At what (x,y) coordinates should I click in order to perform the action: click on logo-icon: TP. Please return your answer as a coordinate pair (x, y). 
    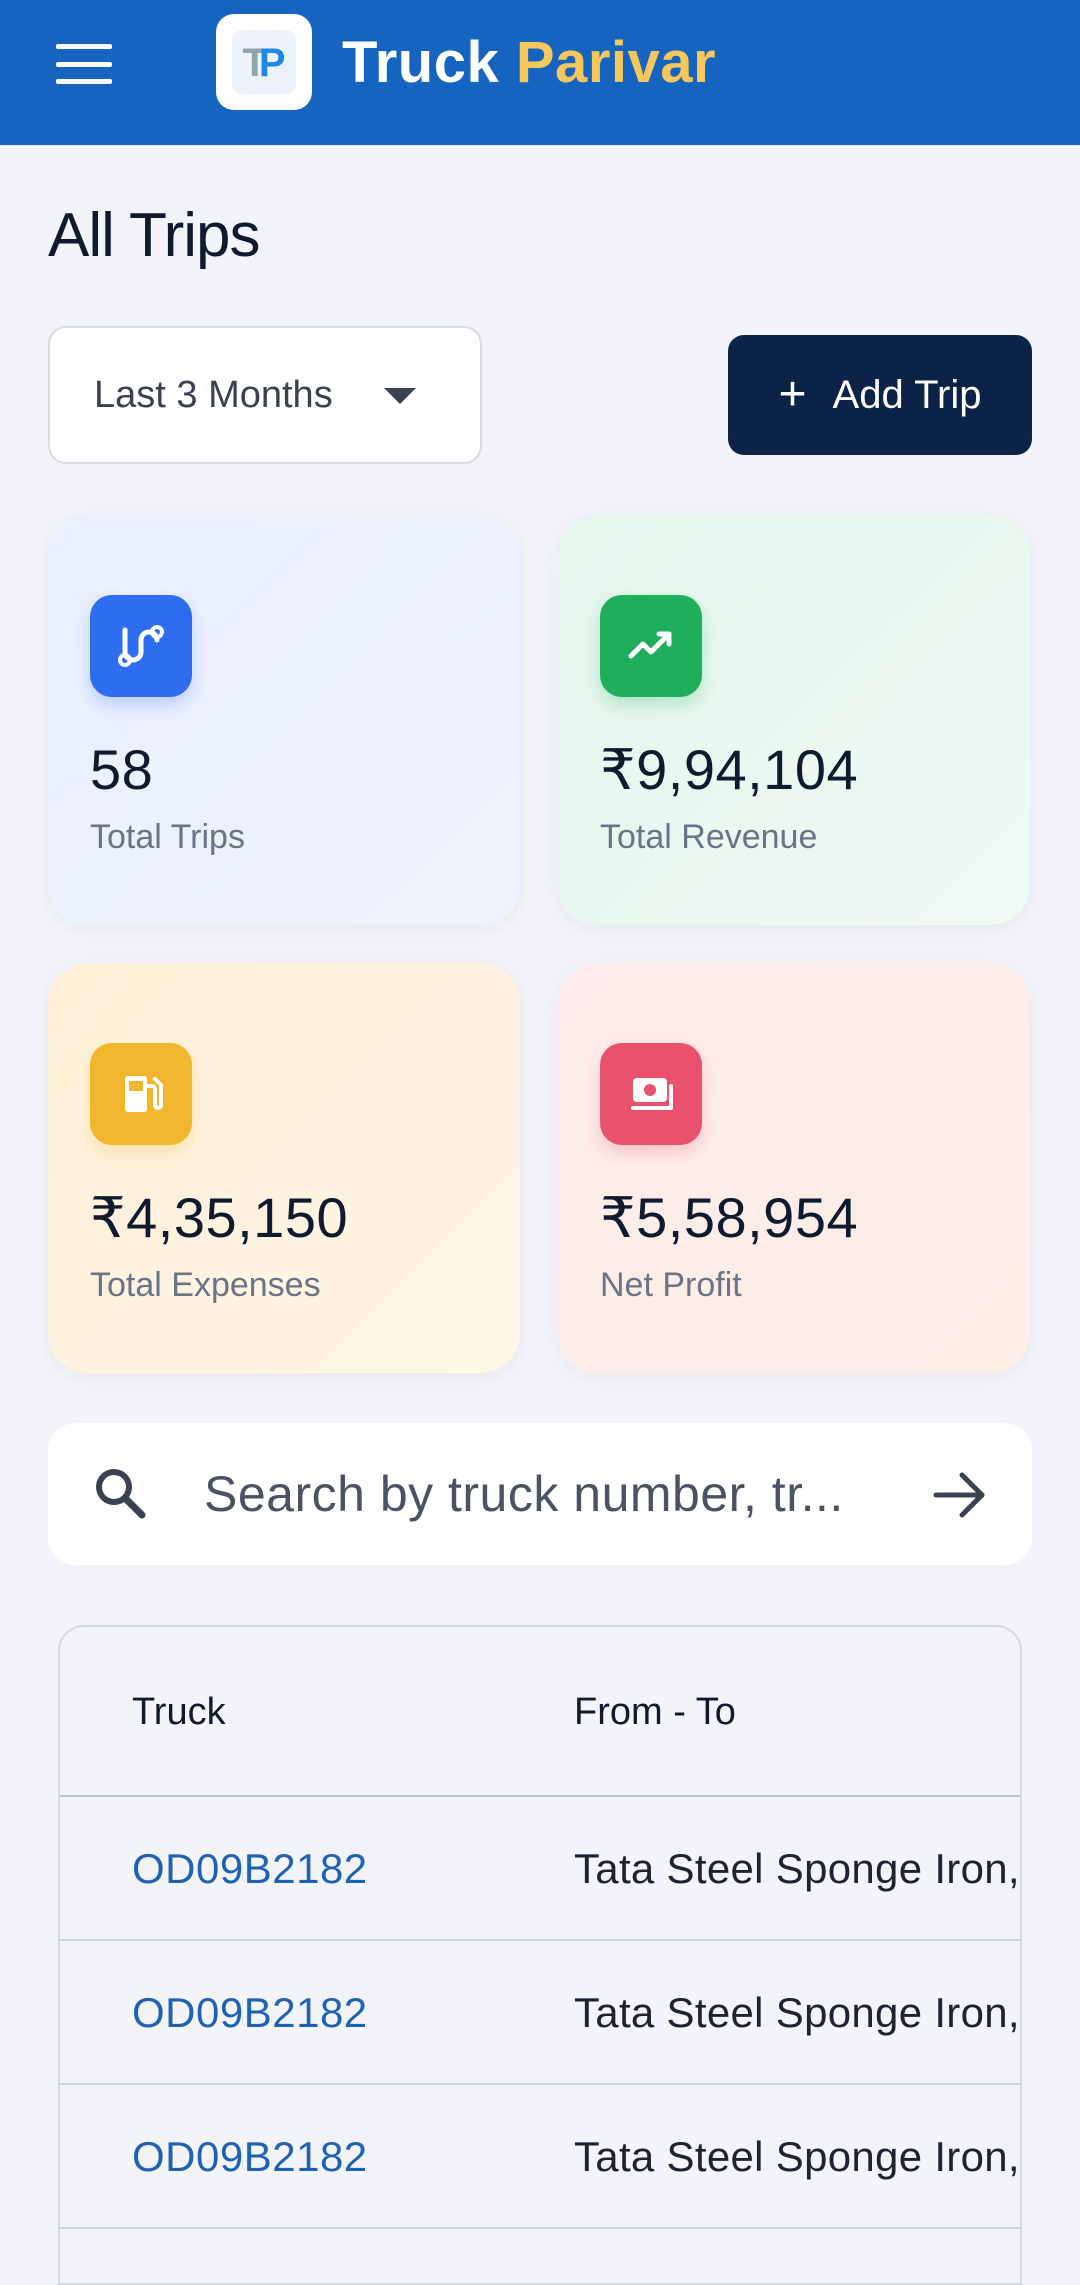
    Looking at the image, I should click on (264, 62).